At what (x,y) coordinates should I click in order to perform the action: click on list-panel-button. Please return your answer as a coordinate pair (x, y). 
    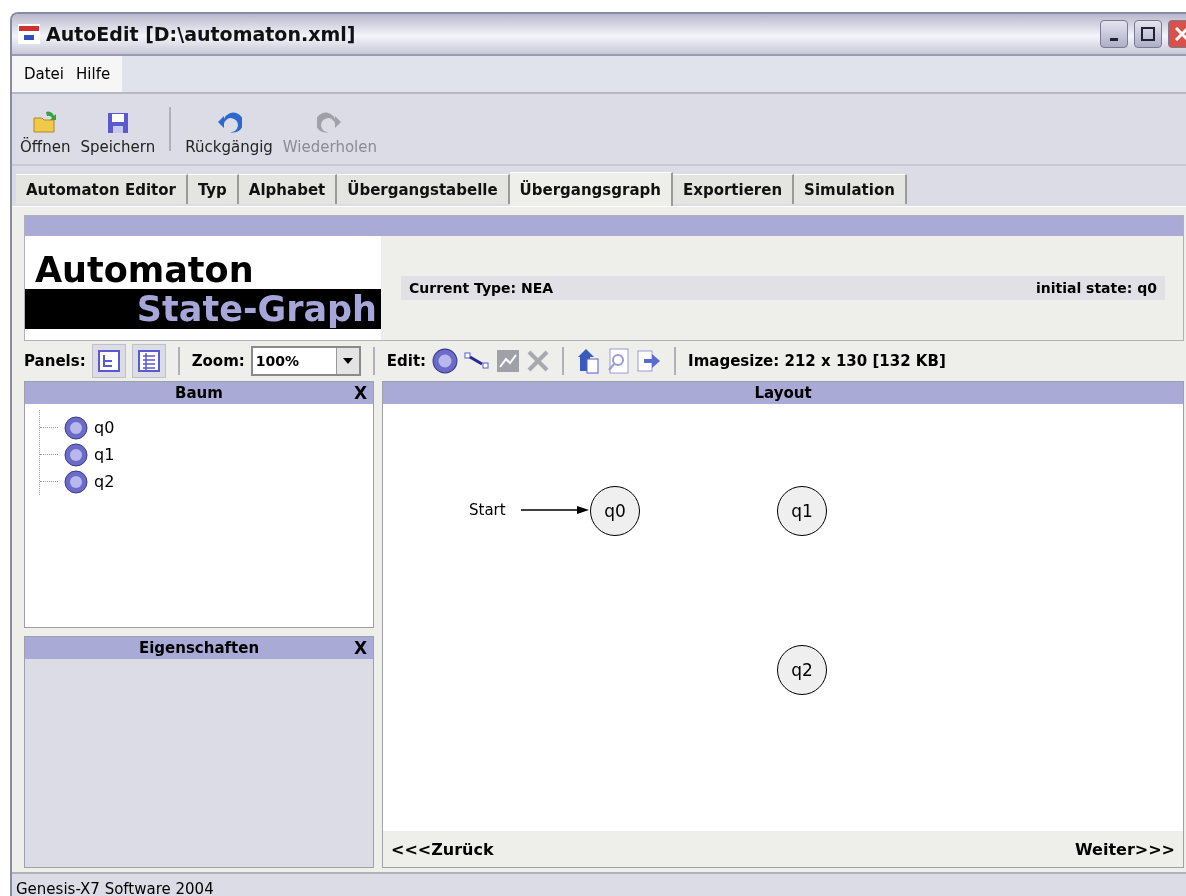
    Looking at the image, I should click on (148, 361).